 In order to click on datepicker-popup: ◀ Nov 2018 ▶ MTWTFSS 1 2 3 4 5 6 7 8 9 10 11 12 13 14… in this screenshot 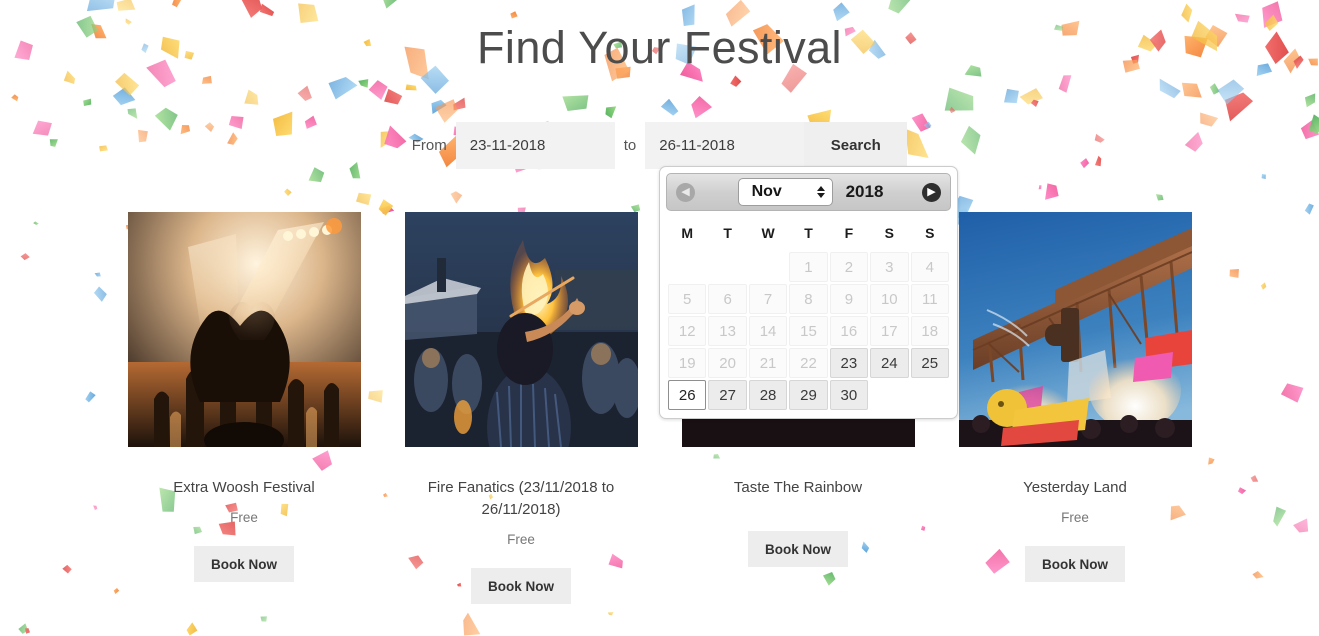, I will do `click(808, 292)`.